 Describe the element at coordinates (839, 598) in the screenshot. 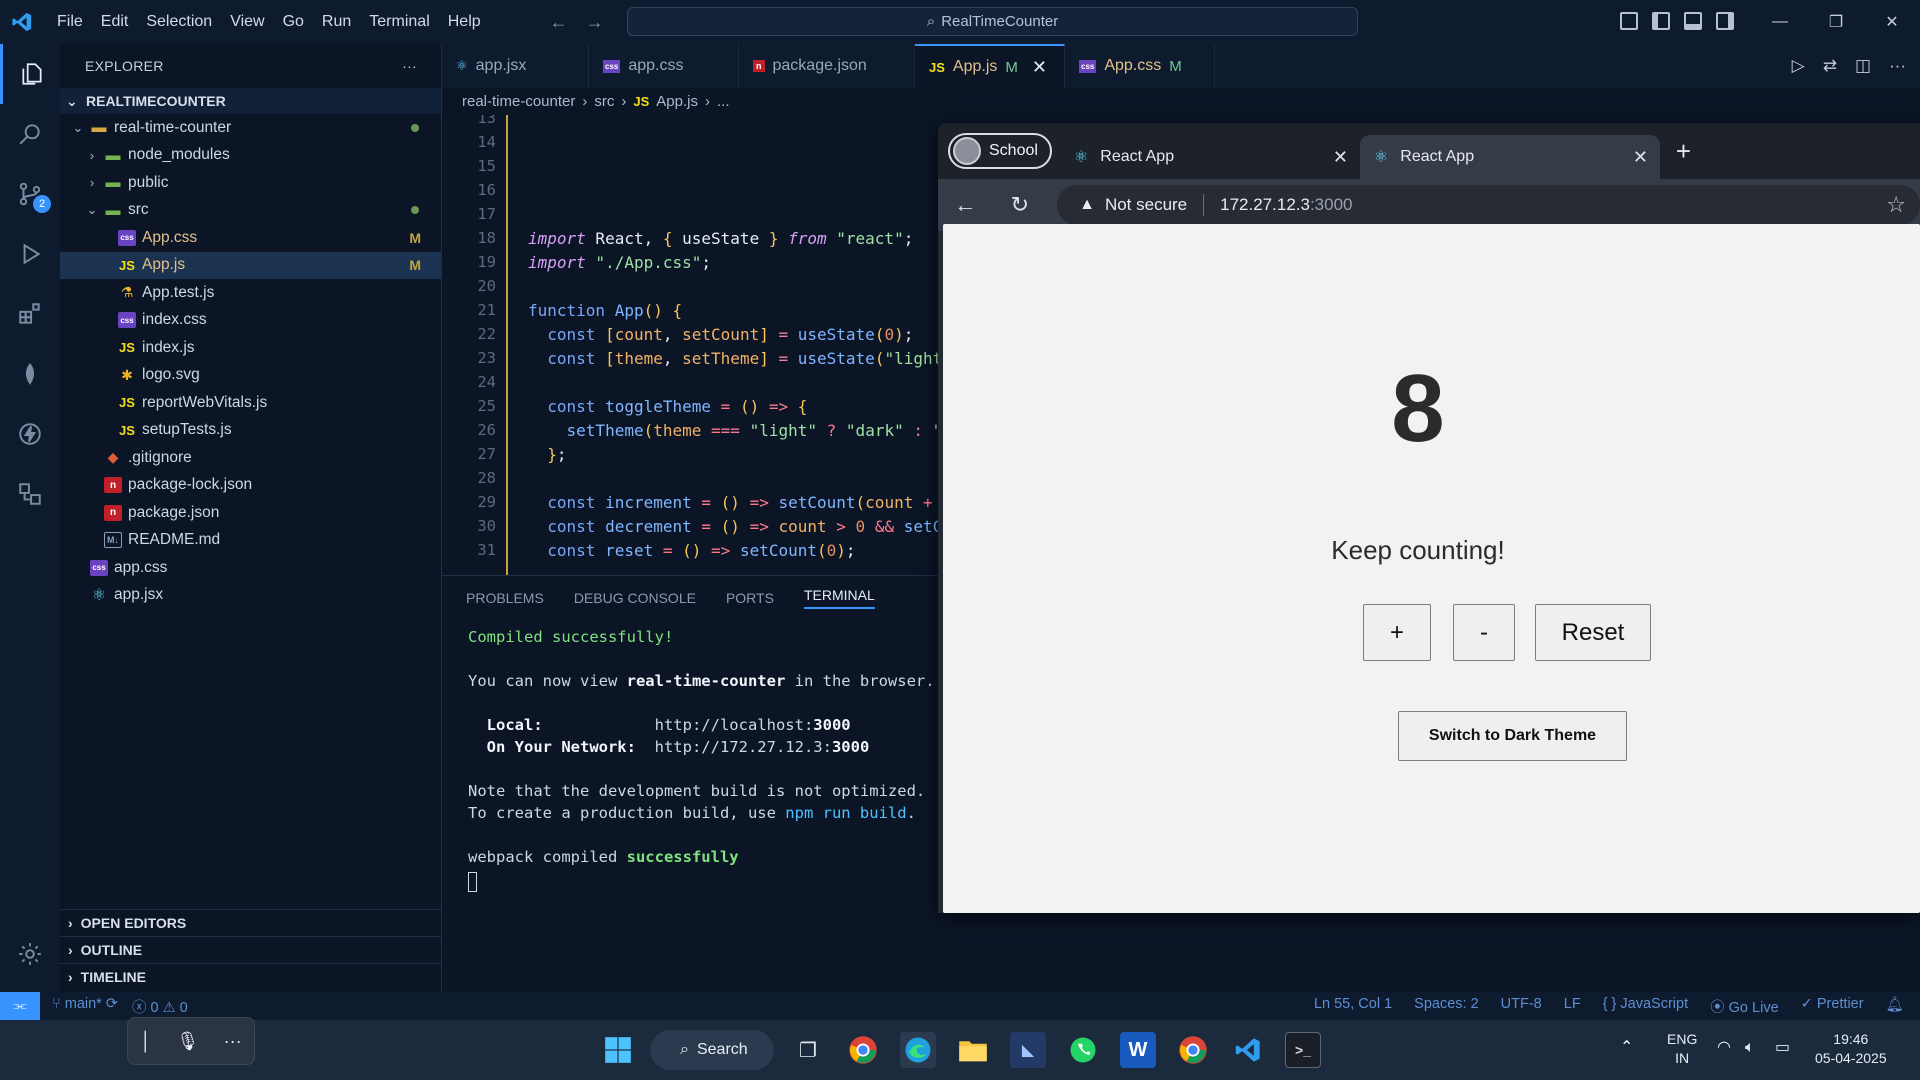

I see `tab-terminal: TERMINAL` at that location.